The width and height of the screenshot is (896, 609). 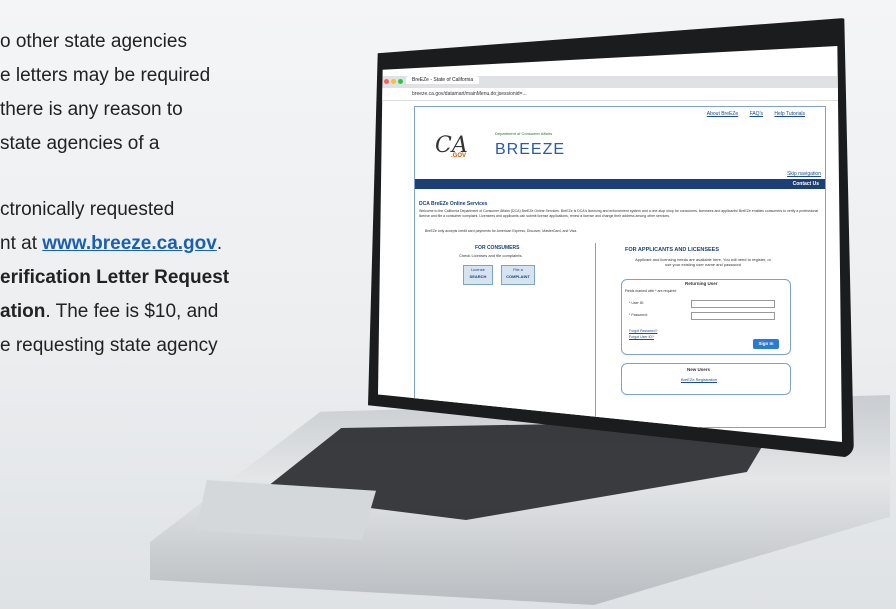 What do you see at coordinates (756, 114) in the screenshot?
I see `nav-link-faqs: FAQ's` at bounding box center [756, 114].